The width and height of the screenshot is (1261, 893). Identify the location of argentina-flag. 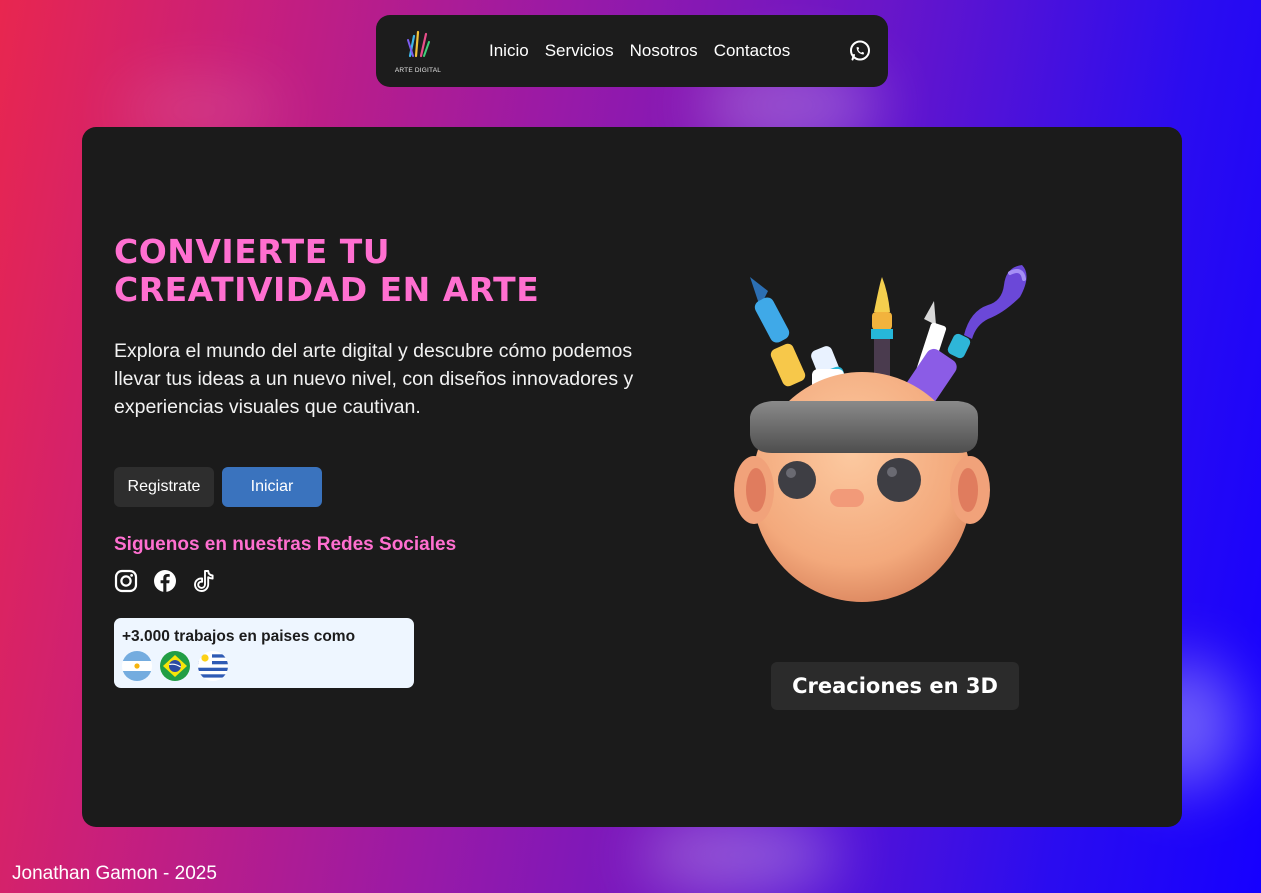
(137, 666).